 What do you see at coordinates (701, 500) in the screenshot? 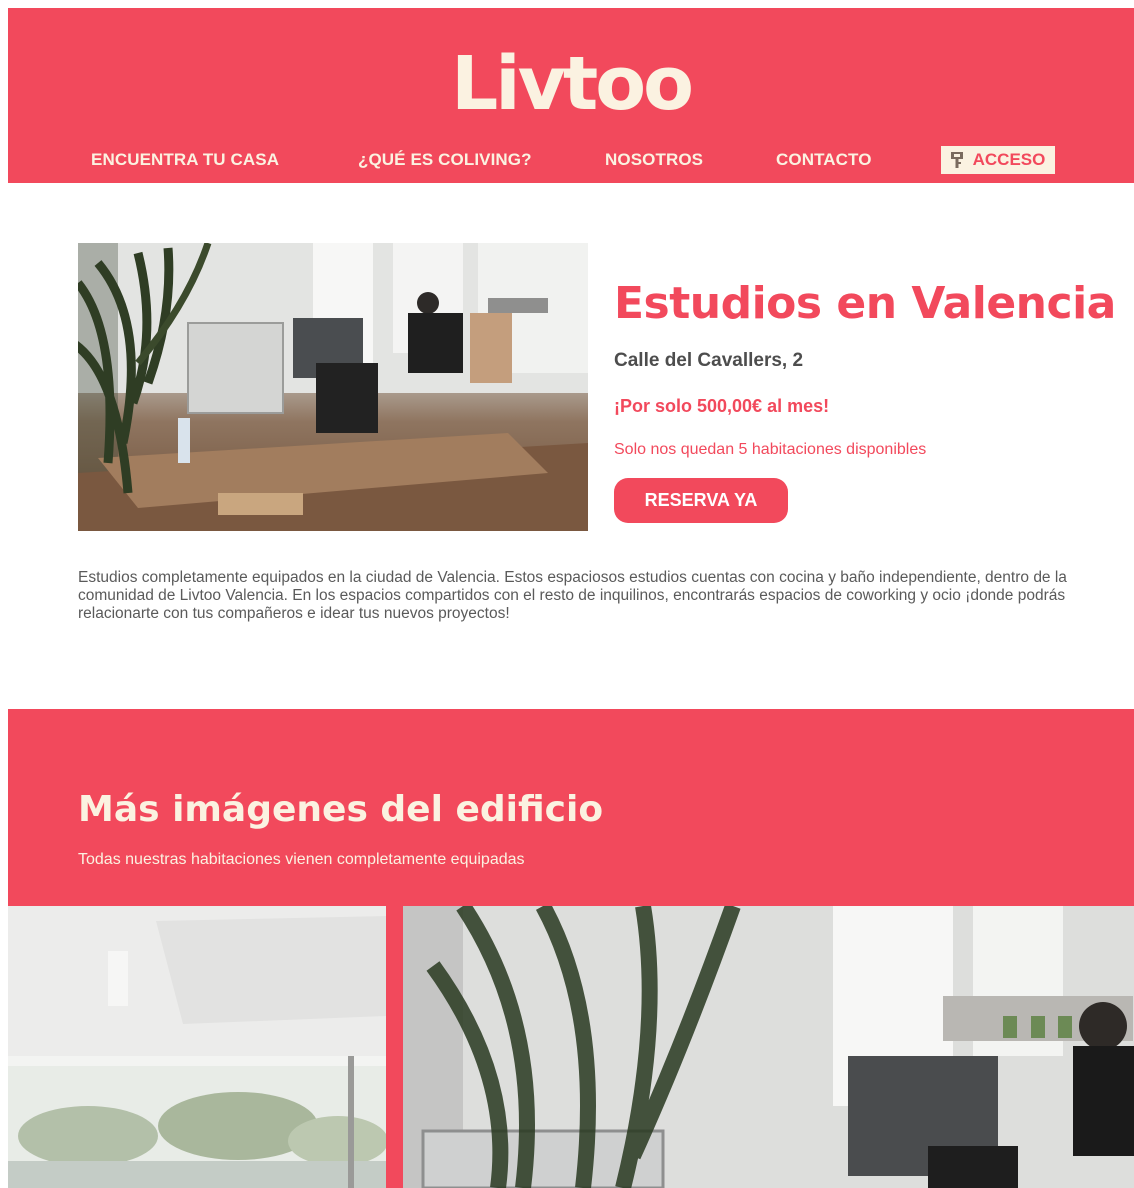
I see `reserve-button: RESERVA YA` at bounding box center [701, 500].